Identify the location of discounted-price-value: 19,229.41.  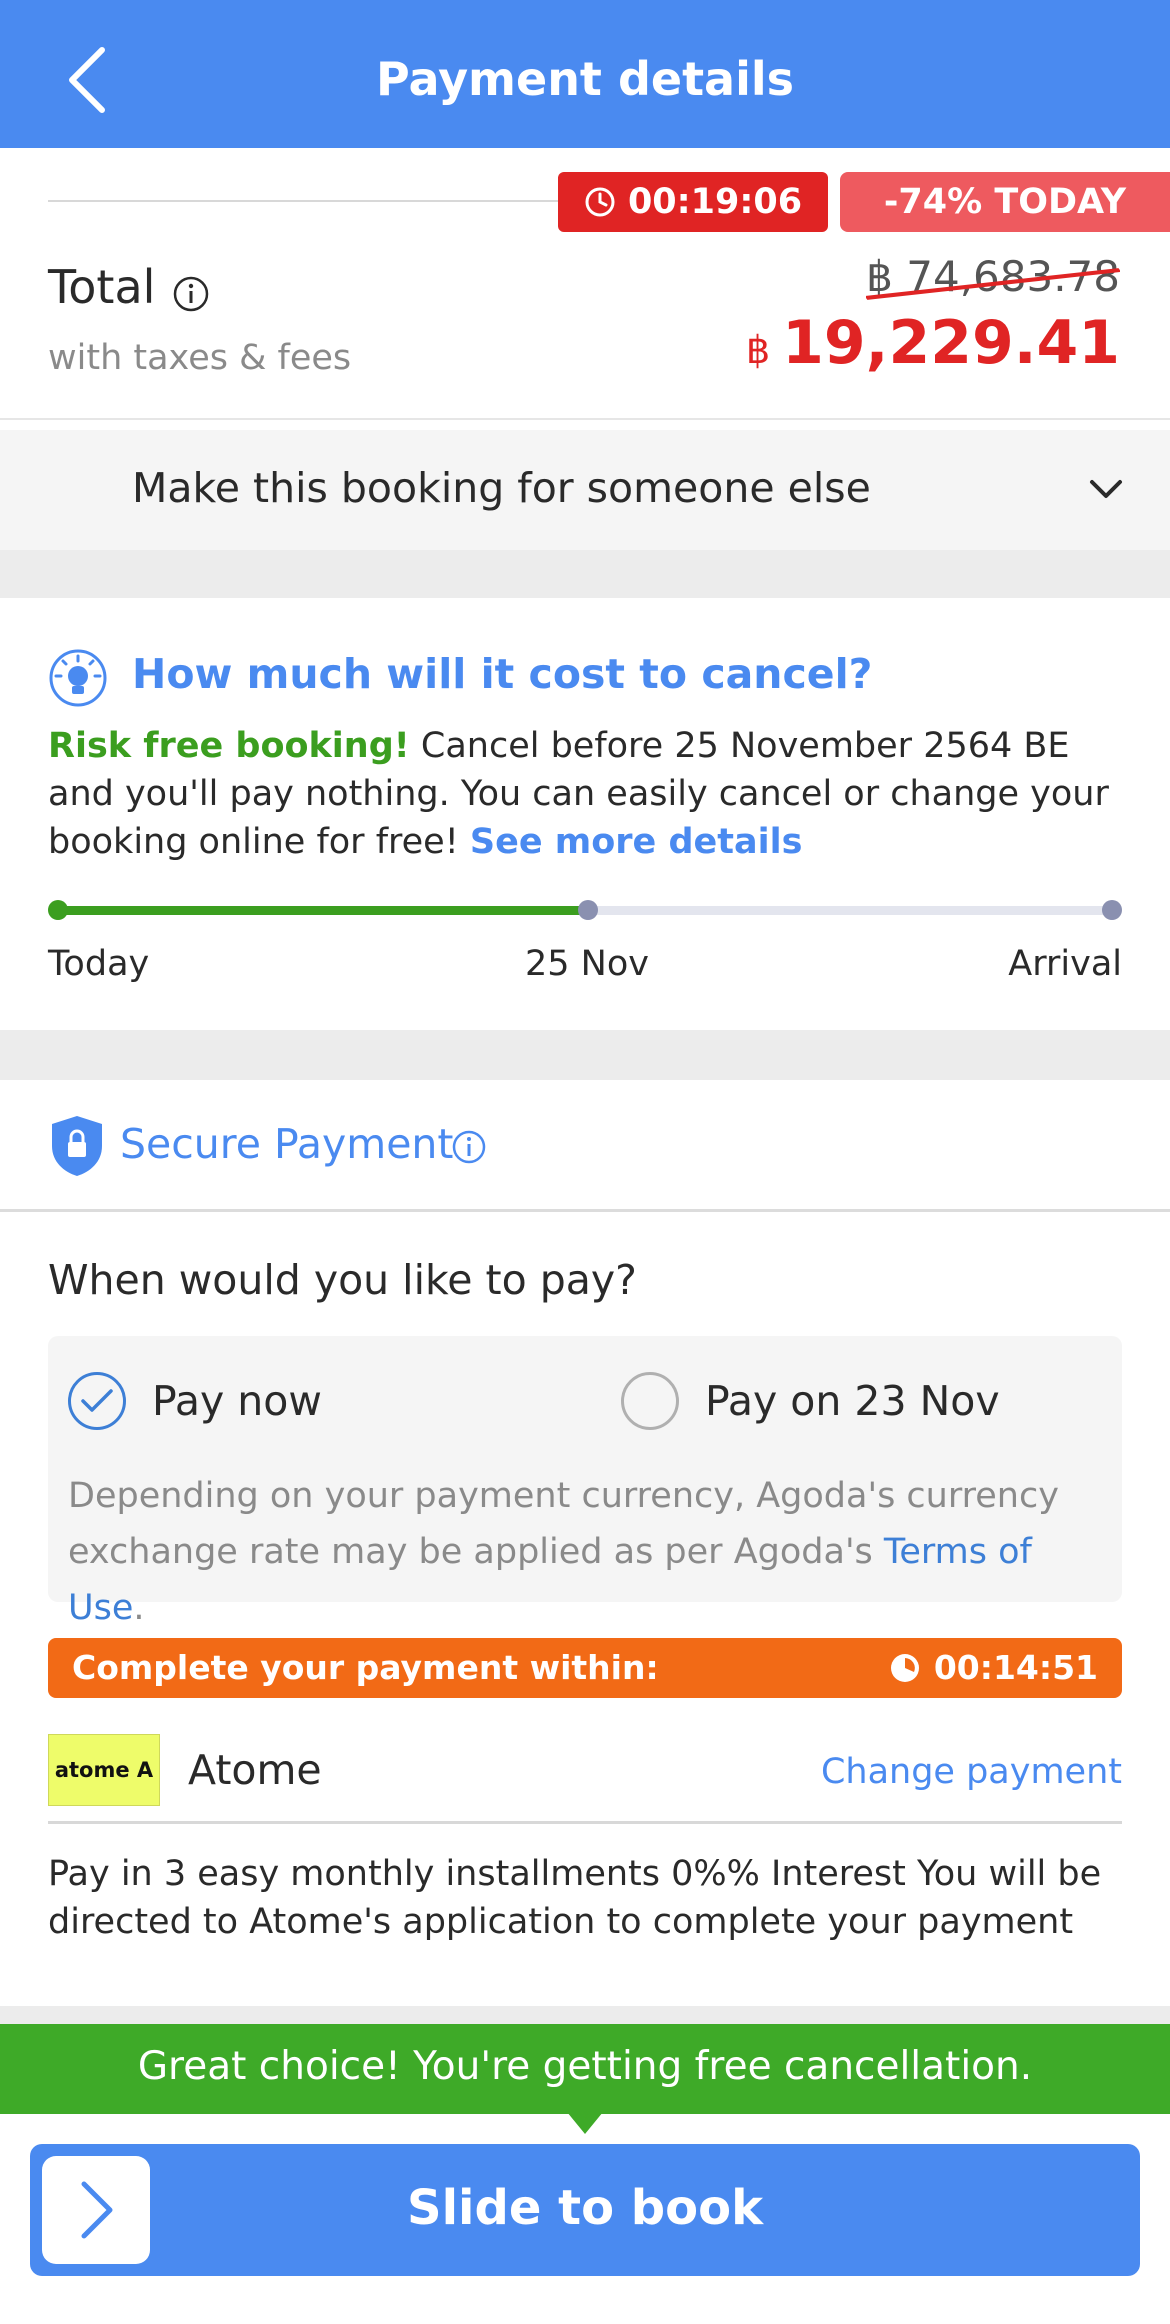
(951, 343).